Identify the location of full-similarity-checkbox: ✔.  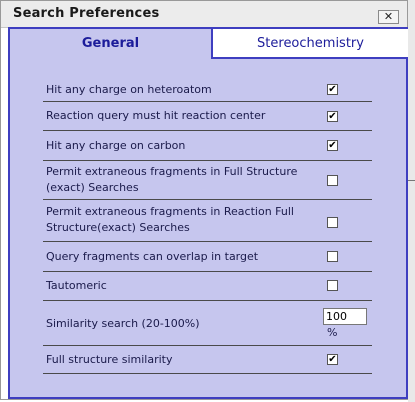
(332, 359).